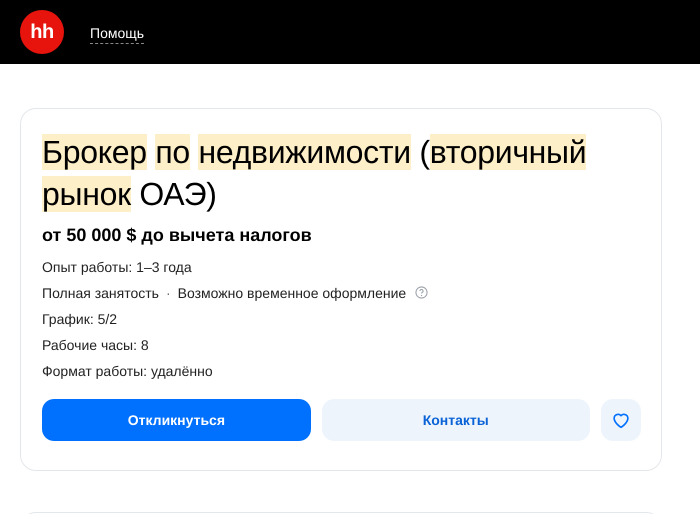 The image size is (700, 514). What do you see at coordinates (127, 370) in the screenshot?
I see `detail-text: Формат работы: удалённо` at bounding box center [127, 370].